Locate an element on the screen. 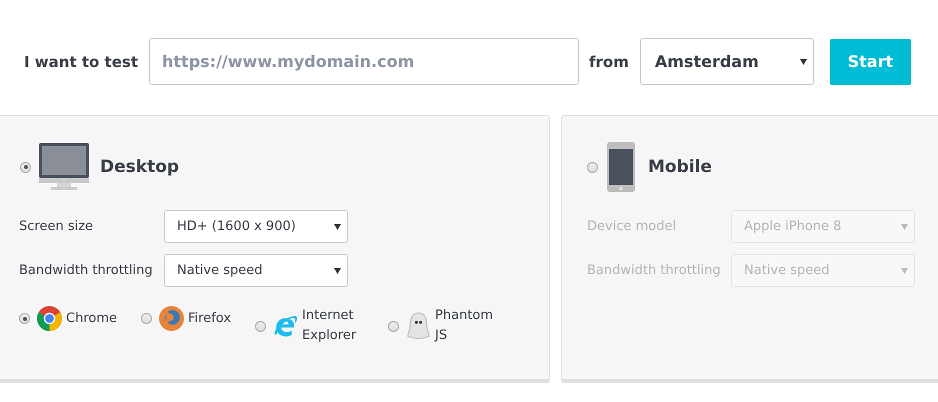 This screenshot has height=402, width=938. test-label: I want to test is located at coordinates (81, 61).